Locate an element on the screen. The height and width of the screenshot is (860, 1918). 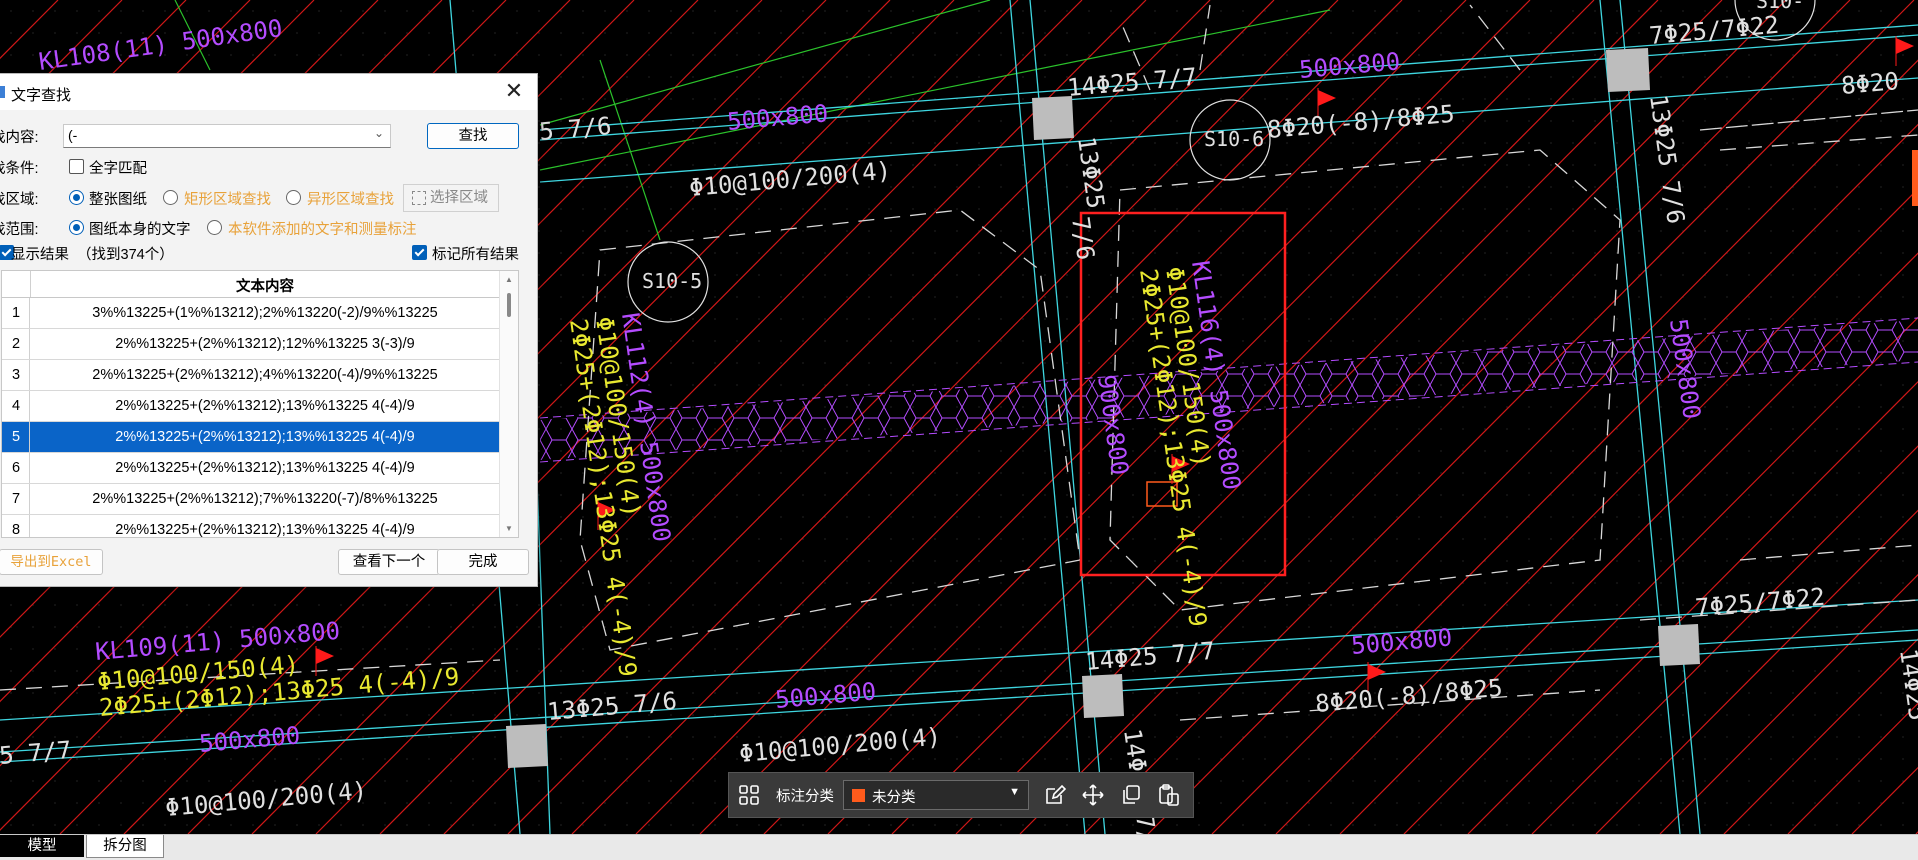
dialog-title-bar: 文字查找 ✕ is located at coordinates (268, 92).